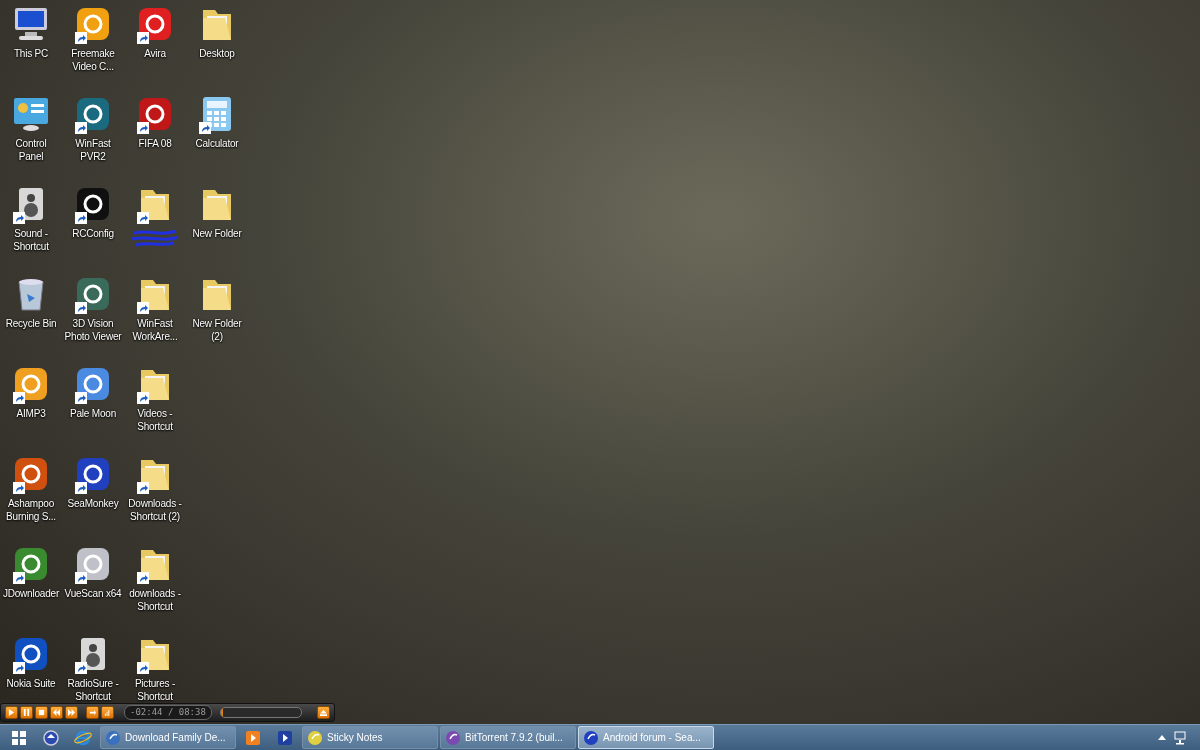  I want to click on eject-button, so click(323, 712).